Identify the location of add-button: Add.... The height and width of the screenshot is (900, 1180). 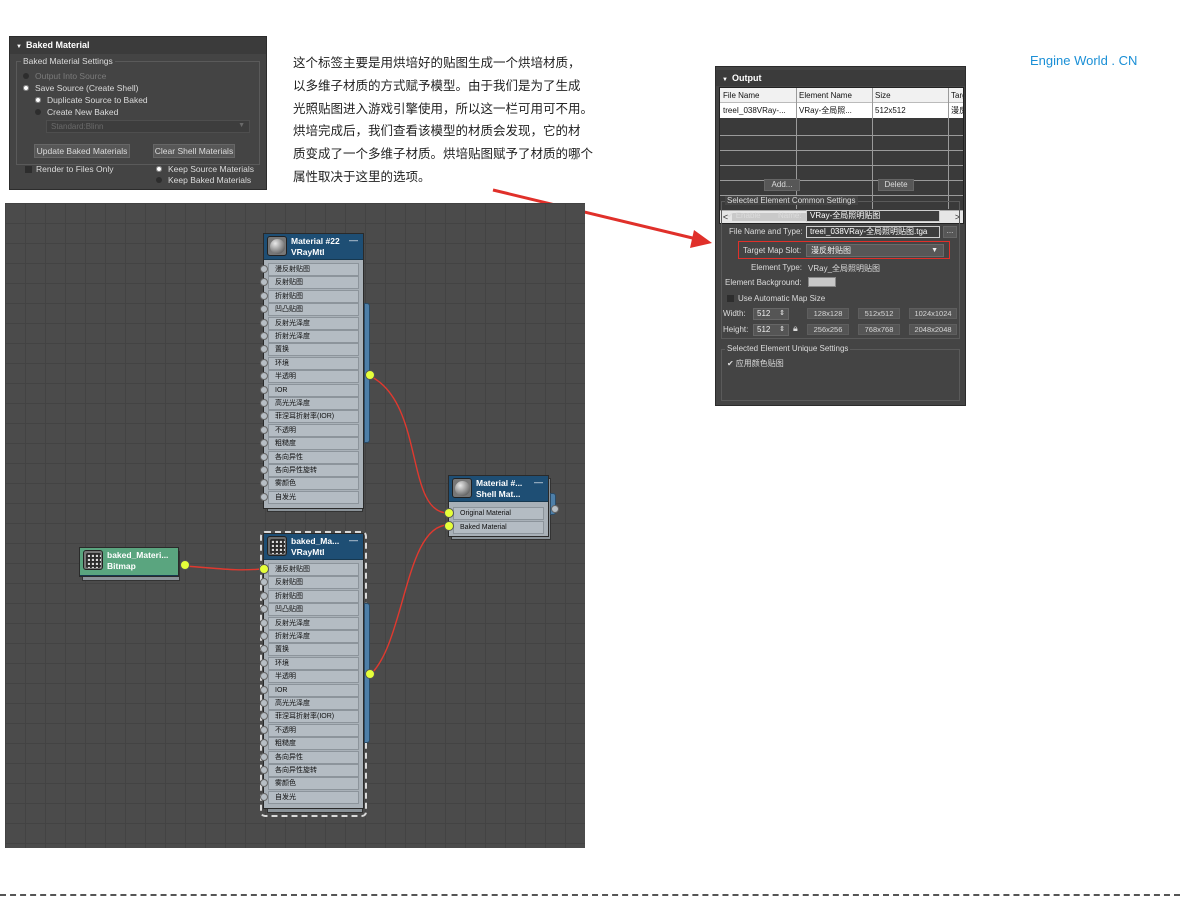
(782, 185).